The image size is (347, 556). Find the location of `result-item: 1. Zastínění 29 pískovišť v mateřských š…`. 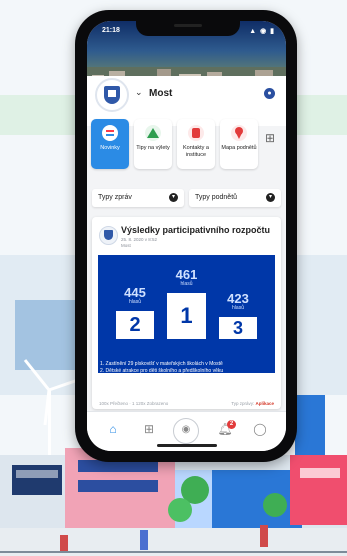

result-item: 1. Zastínění 29 pískovišť v mateřských š… is located at coordinates (161, 364).